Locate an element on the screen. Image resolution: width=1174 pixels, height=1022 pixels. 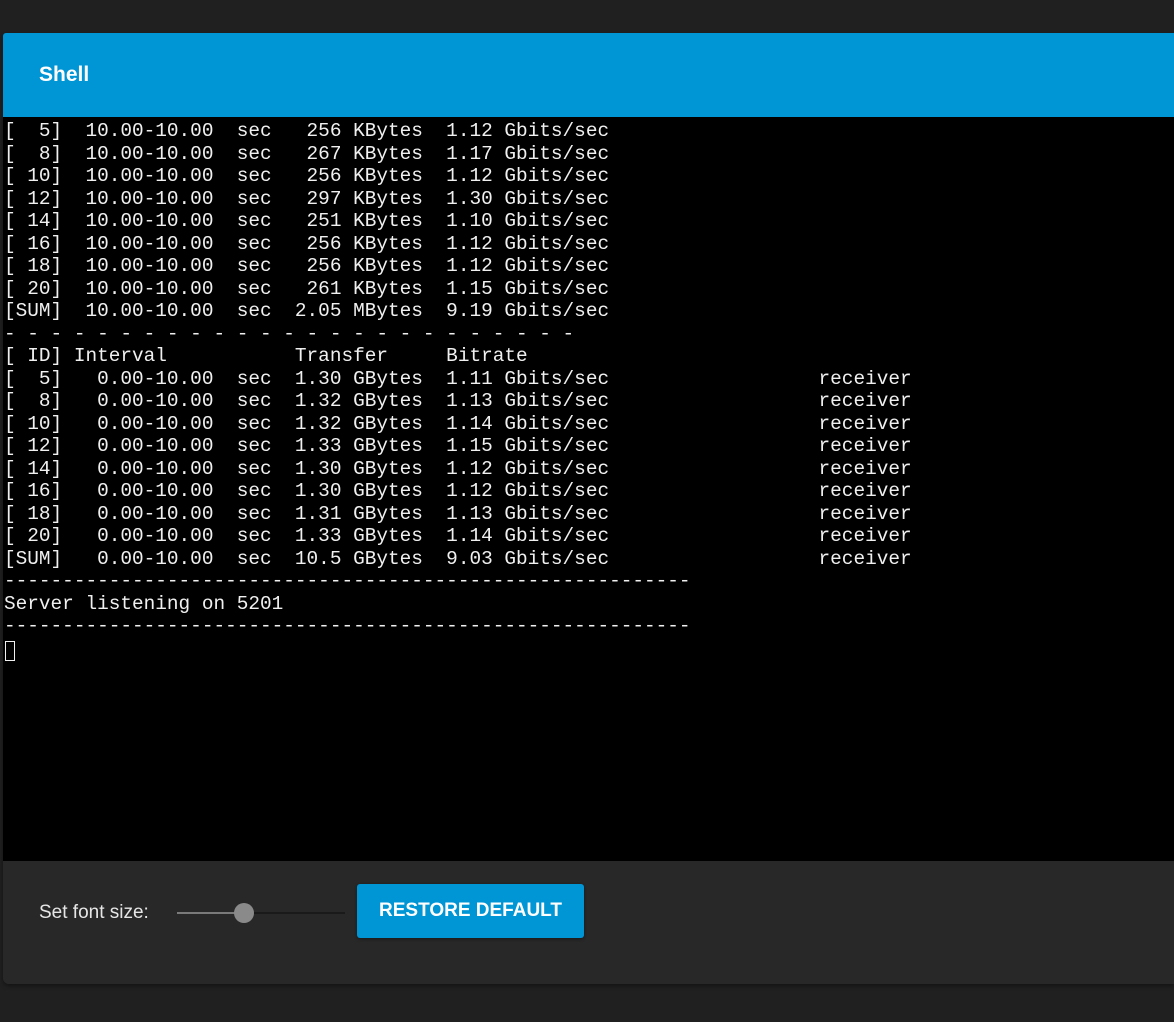
font-size-slider is located at coordinates (261, 913).